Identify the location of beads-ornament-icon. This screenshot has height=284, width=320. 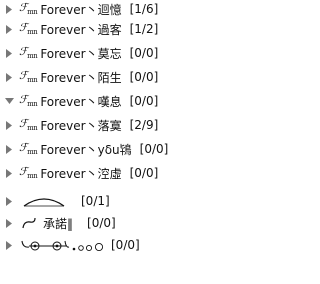
(63, 245).